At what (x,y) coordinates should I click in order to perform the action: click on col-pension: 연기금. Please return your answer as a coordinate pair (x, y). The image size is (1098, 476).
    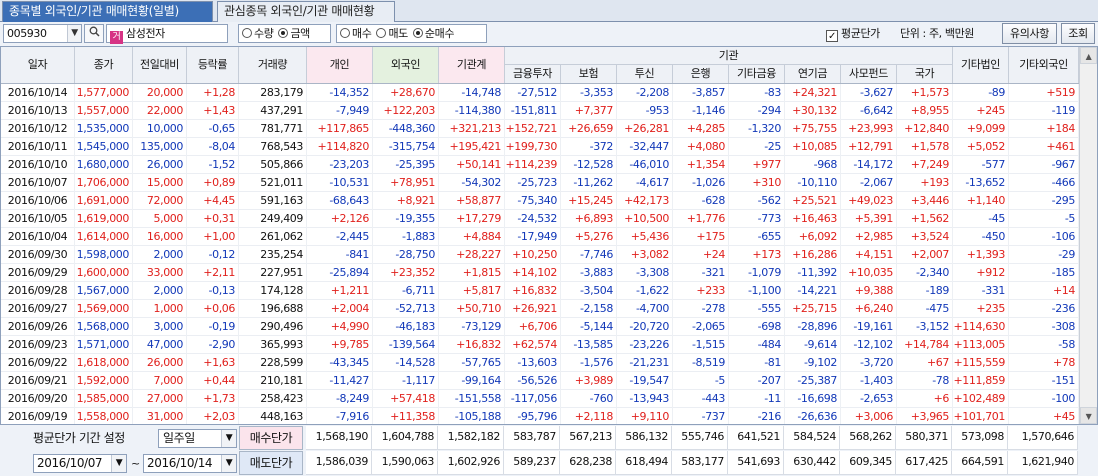
    Looking at the image, I should click on (813, 74).